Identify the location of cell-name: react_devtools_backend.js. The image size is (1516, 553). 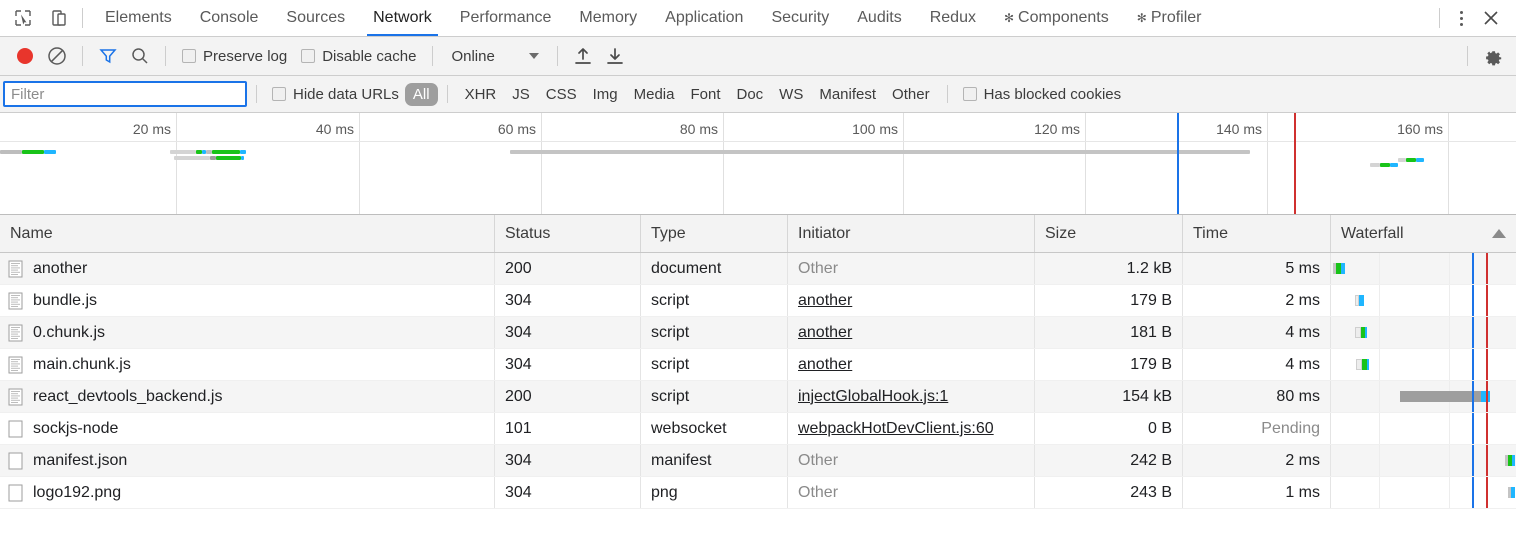
(247, 396).